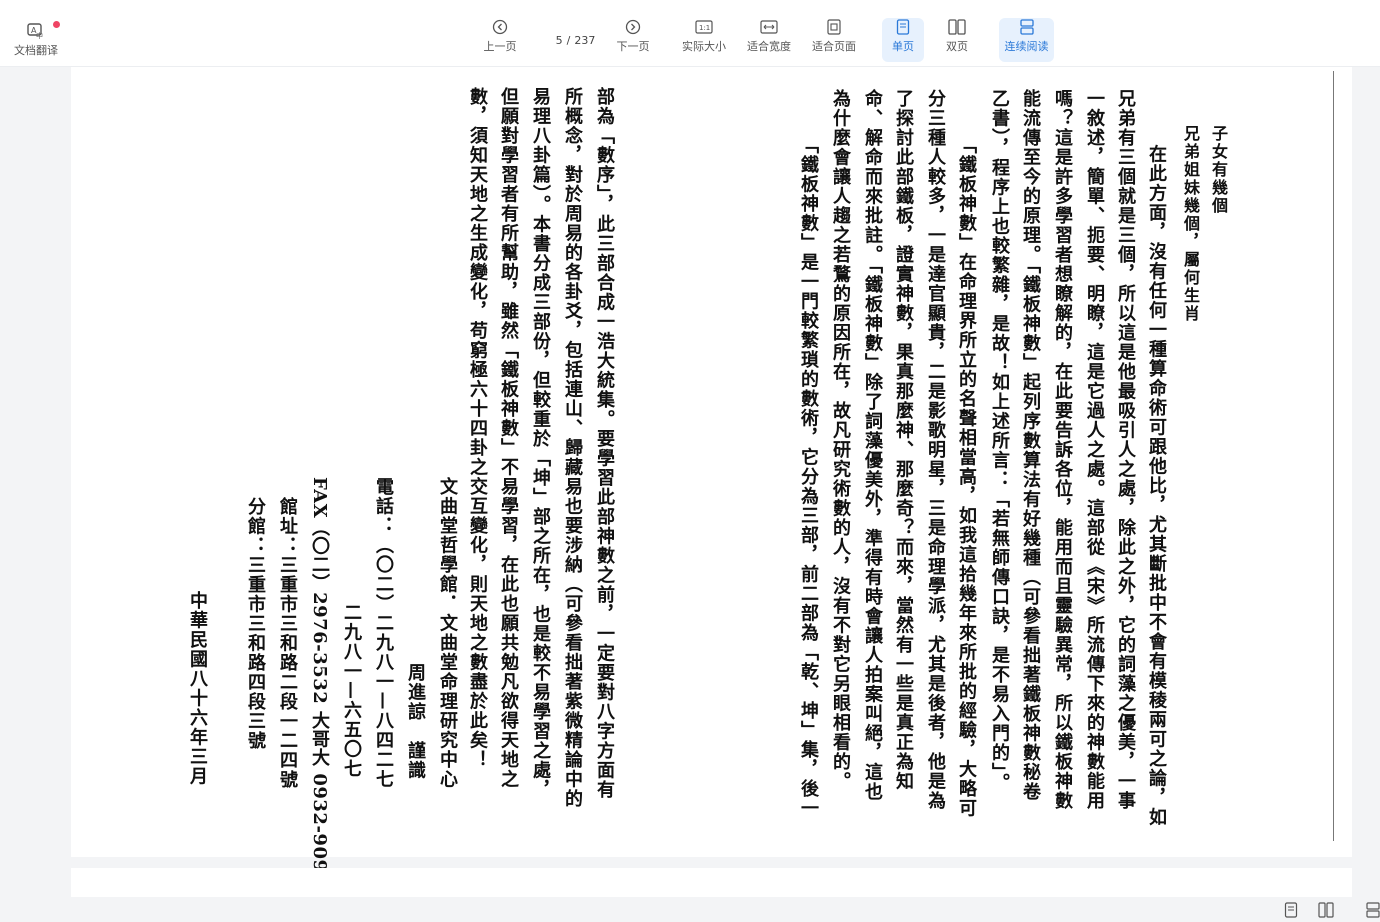 The image size is (1380, 922). Describe the element at coordinates (255, 624) in the screenshot. I see `address-branch: 分館：三重市三和路四段三號` at that location.